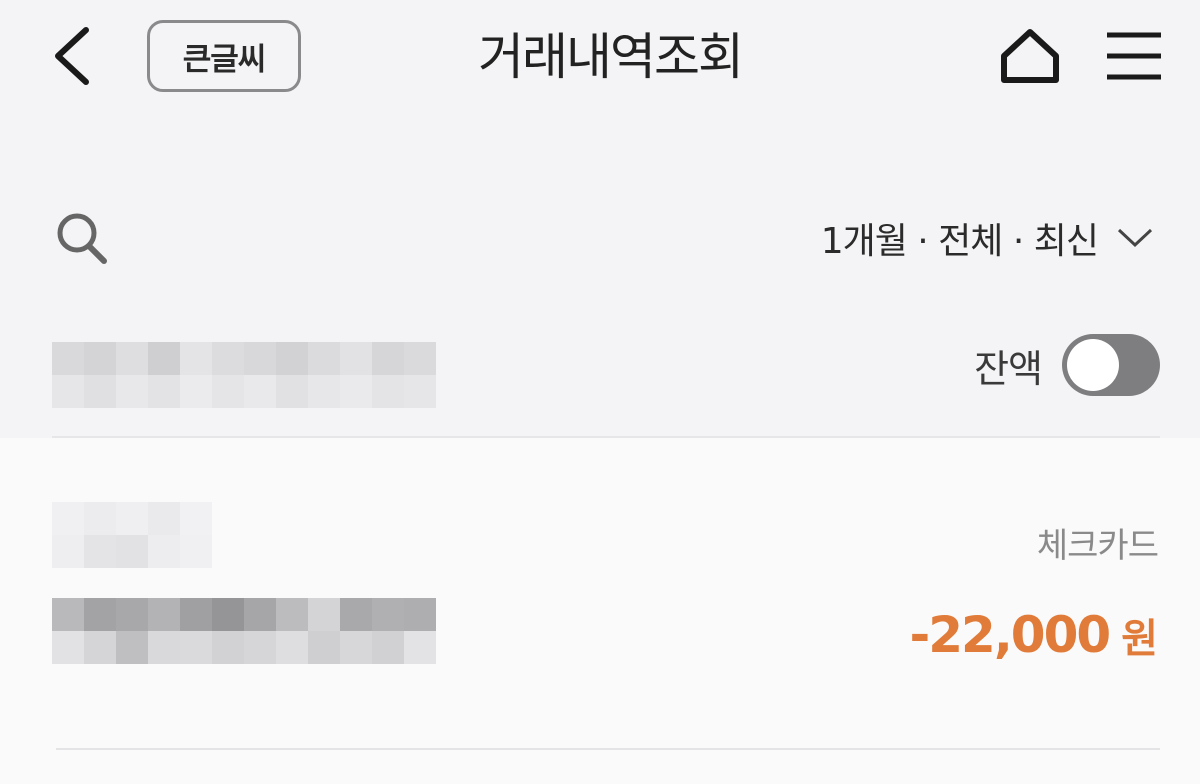  I want to click on toggle-knob, so click(1093, 365).